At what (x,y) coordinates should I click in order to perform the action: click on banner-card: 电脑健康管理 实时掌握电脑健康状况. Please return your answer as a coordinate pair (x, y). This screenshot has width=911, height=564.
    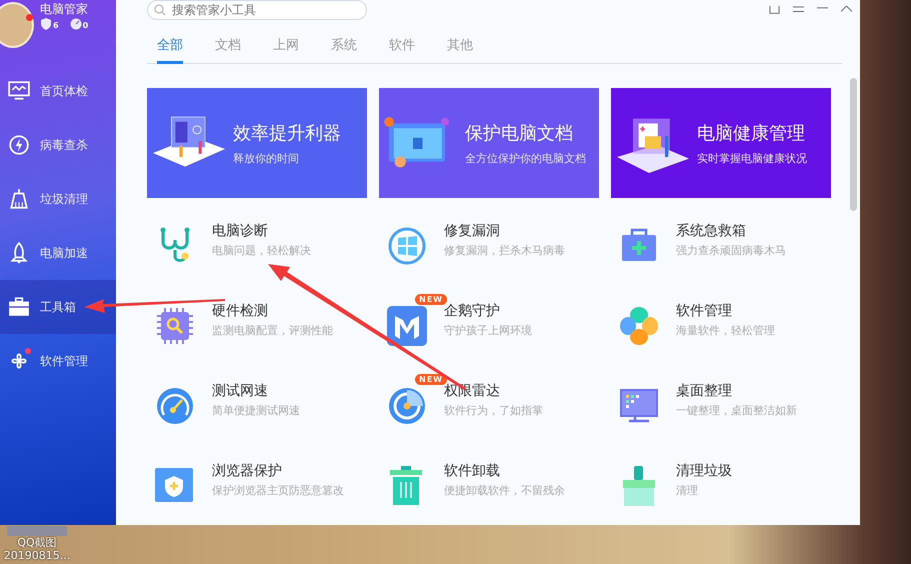
    Looking at the image, I should click on (721, 143).